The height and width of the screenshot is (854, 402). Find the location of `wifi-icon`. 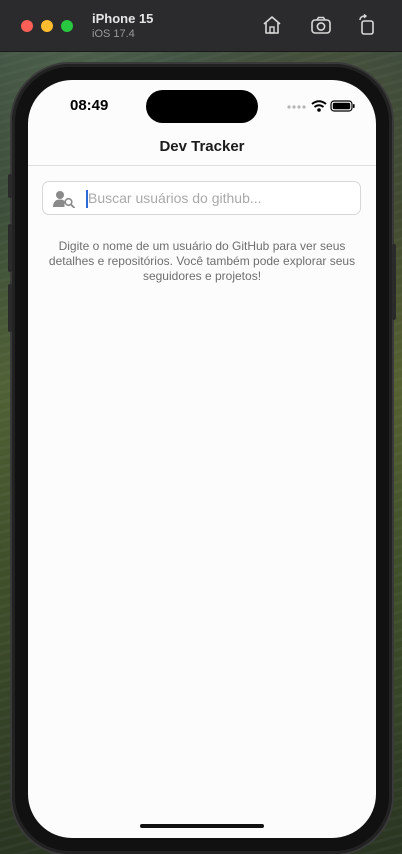

wifi-icon is located at coordinates (319, 106).